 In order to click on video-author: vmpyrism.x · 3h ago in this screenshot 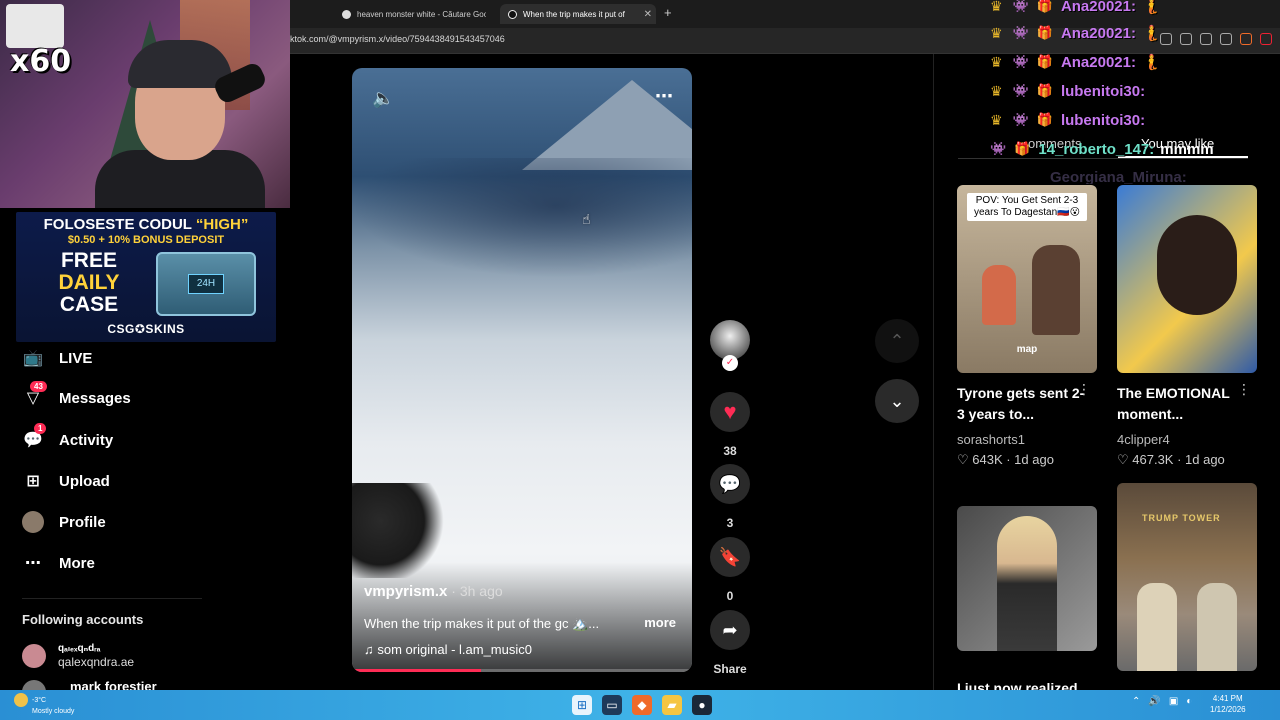, I will do `click(433, 591)`.